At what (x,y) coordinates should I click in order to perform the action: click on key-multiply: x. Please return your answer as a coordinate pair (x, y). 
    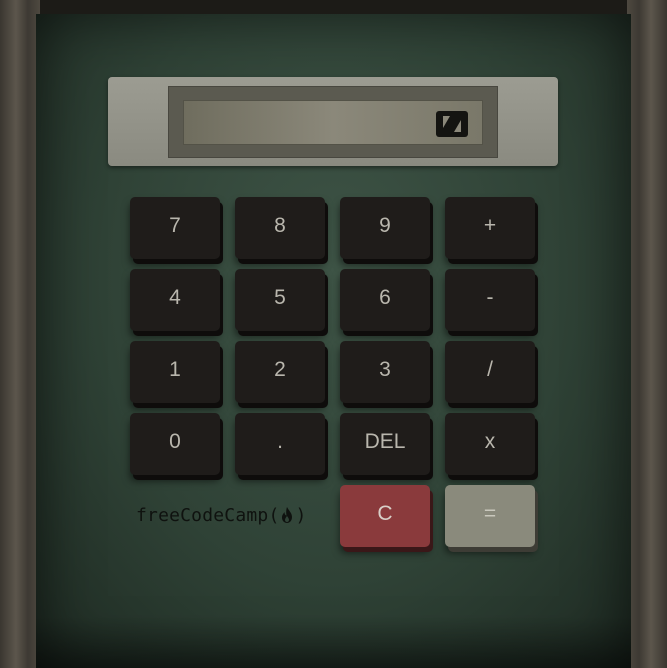
    Looking at the image, I should click on (490, 444).